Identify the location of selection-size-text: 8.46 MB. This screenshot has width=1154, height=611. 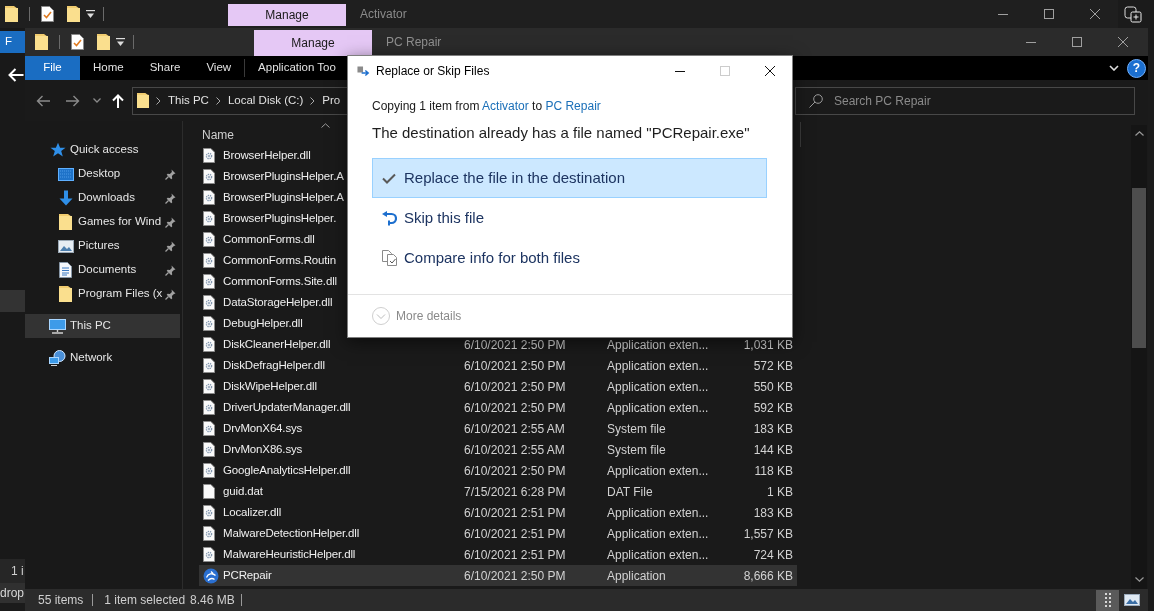
(212, 600).